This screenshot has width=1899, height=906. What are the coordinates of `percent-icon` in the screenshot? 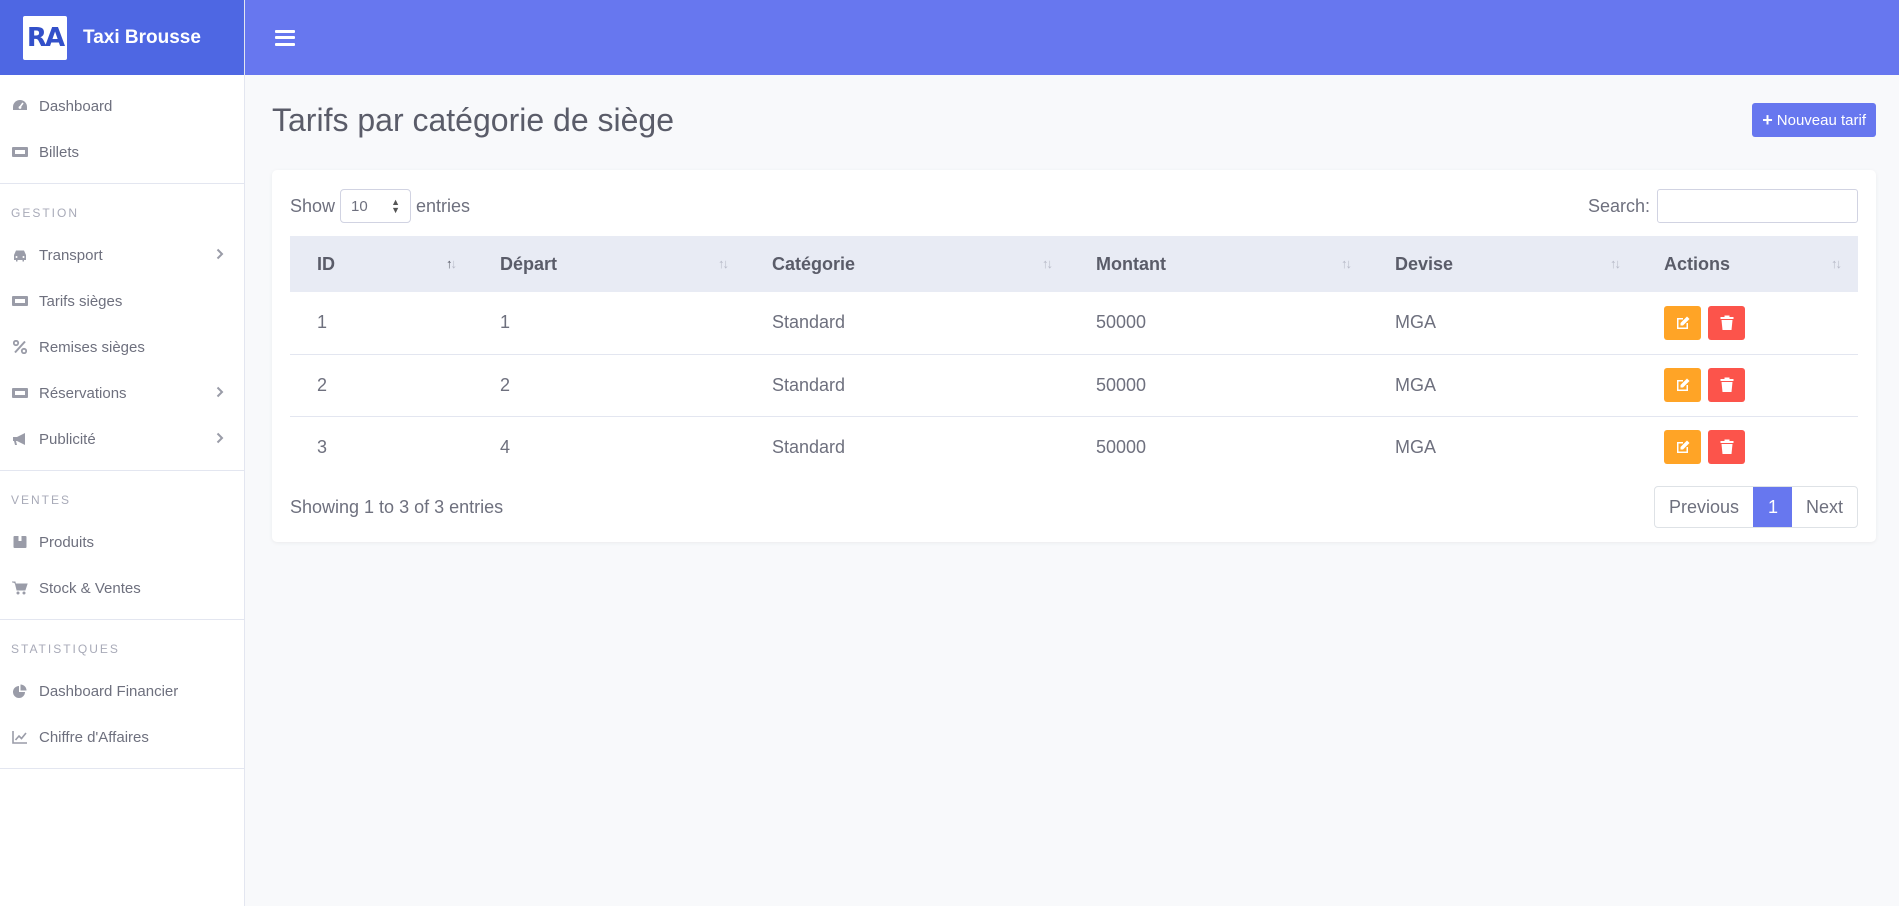 It's located at (20, 347).